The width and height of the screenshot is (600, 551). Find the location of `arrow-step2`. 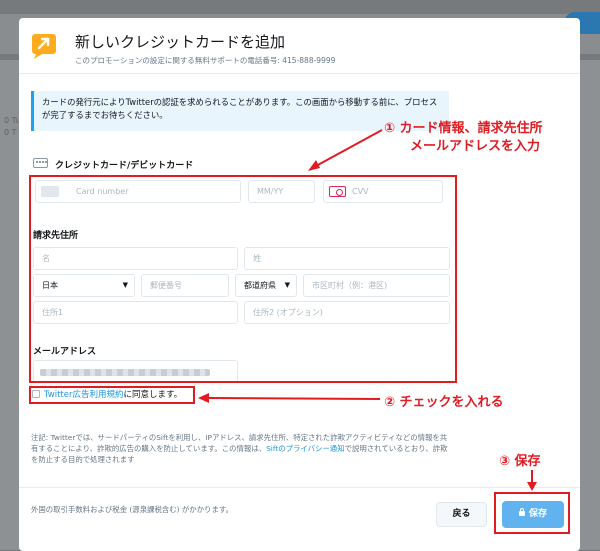

arrow-step2 is located at coordinates (294, 398).